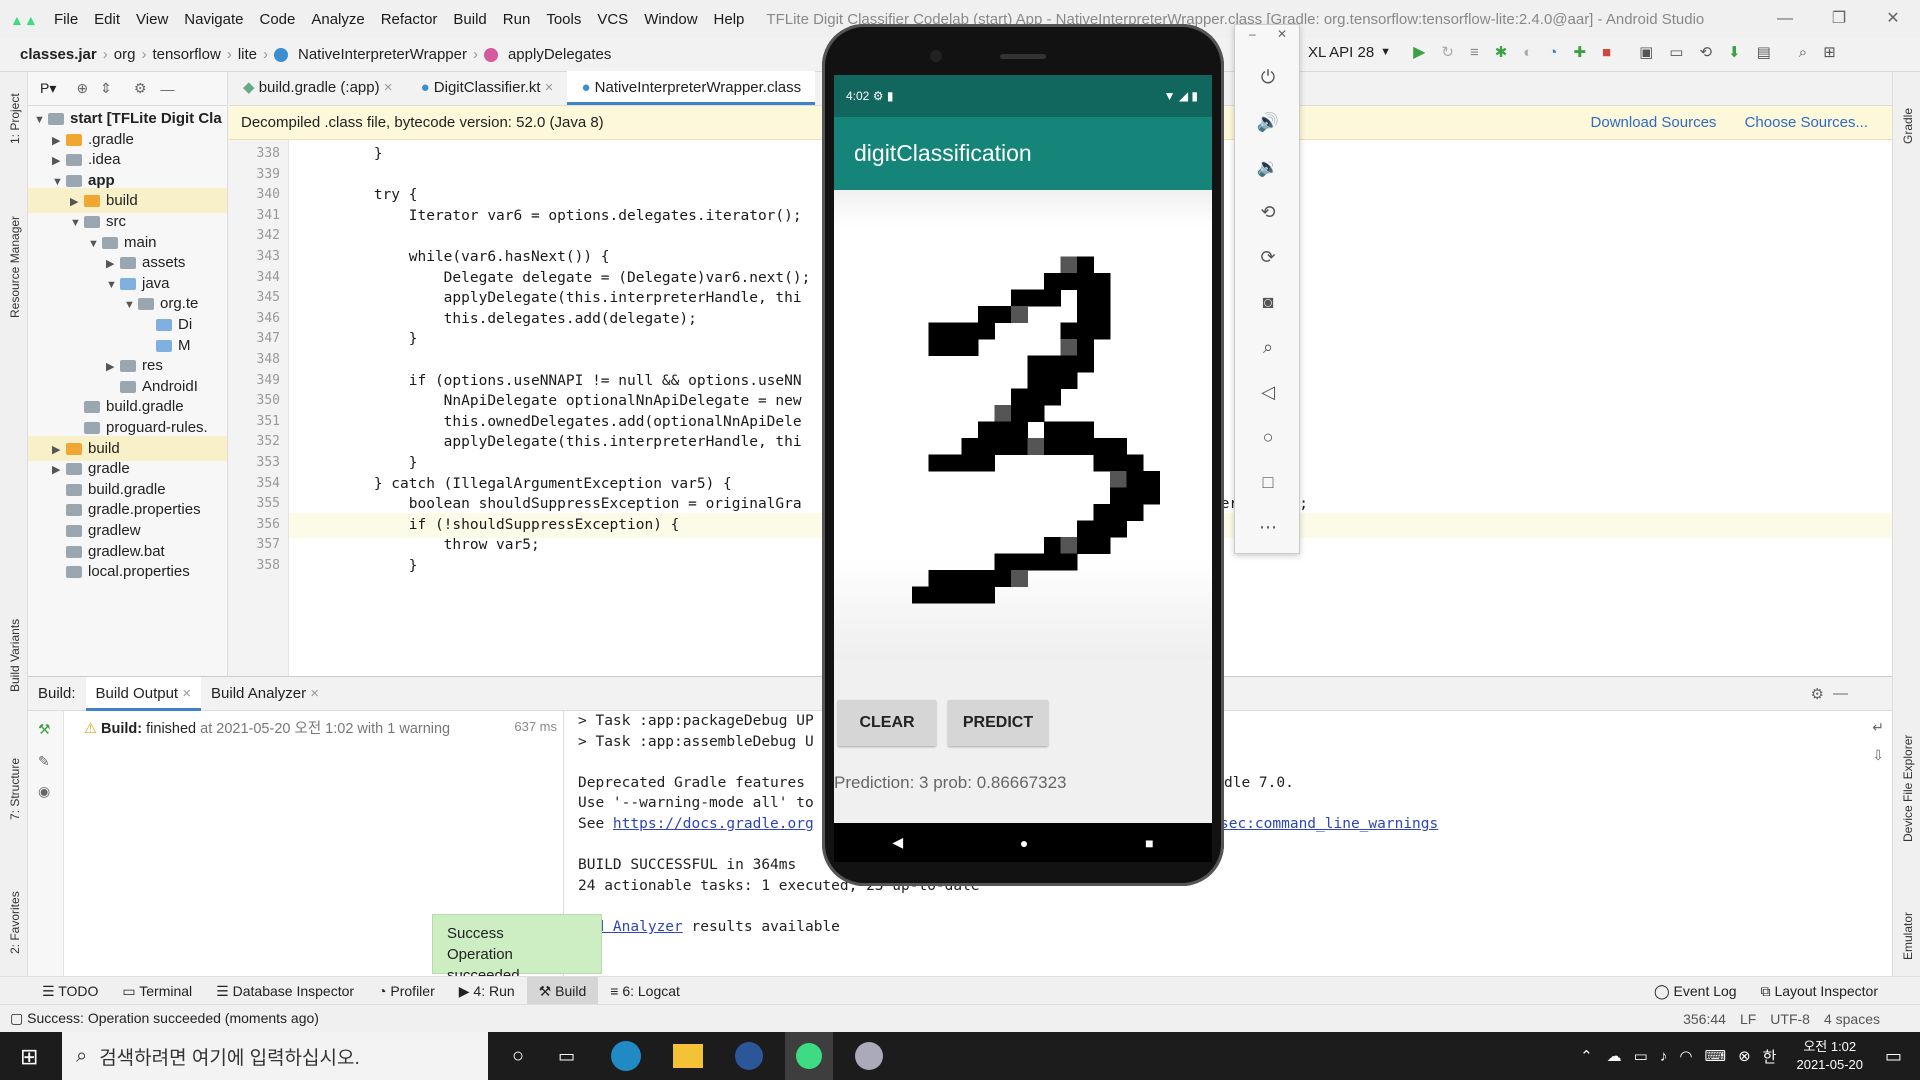 The height and width of the screenshot is (1080, 1920). I want to click on edge-icon, so click(626, 1056).